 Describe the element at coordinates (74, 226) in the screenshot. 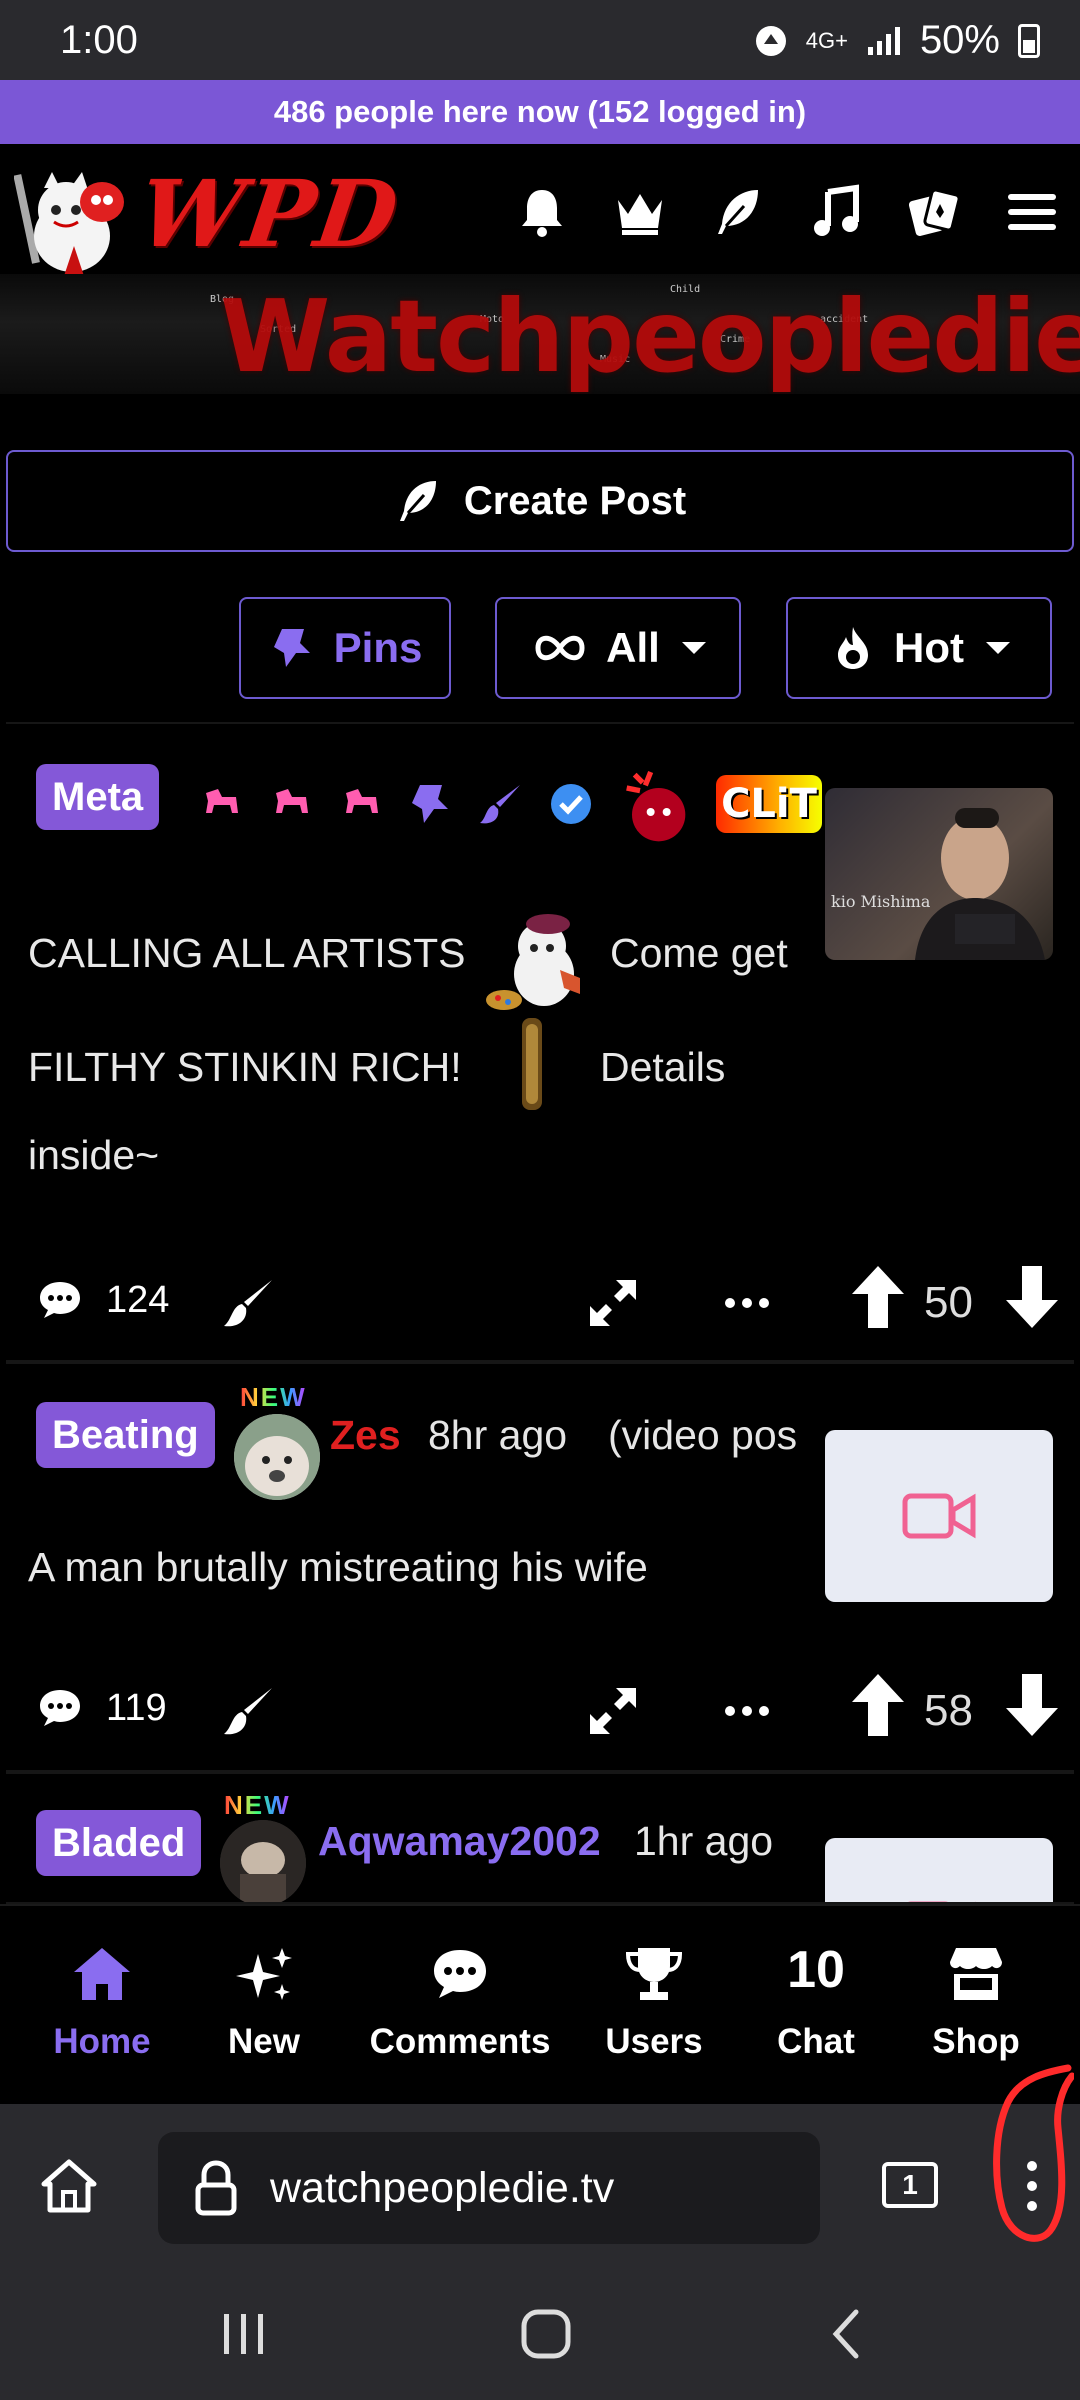

I see `mascot-logo-icon` at that location.